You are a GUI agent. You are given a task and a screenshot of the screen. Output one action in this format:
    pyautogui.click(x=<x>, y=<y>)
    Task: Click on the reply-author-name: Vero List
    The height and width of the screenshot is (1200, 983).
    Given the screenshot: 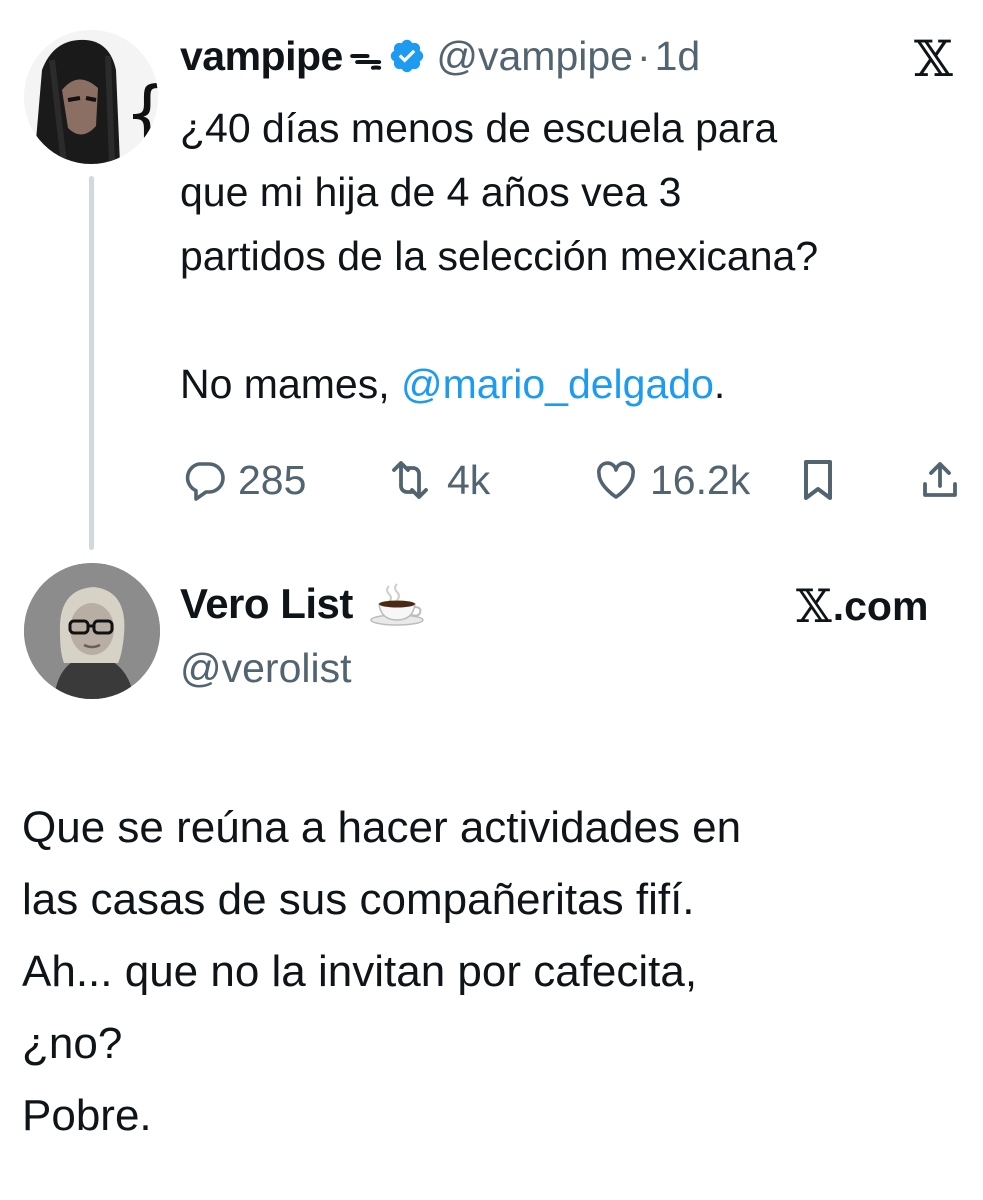 What is the action you would take?
    pyautogui.click(x=266, y=604)
    